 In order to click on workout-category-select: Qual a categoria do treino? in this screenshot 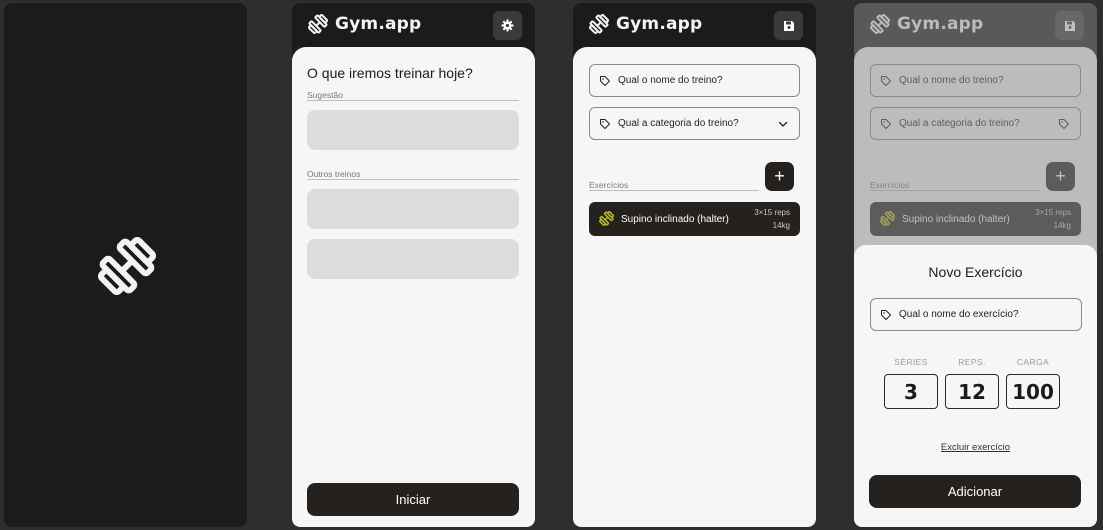, I will do `click(694, 123)`.